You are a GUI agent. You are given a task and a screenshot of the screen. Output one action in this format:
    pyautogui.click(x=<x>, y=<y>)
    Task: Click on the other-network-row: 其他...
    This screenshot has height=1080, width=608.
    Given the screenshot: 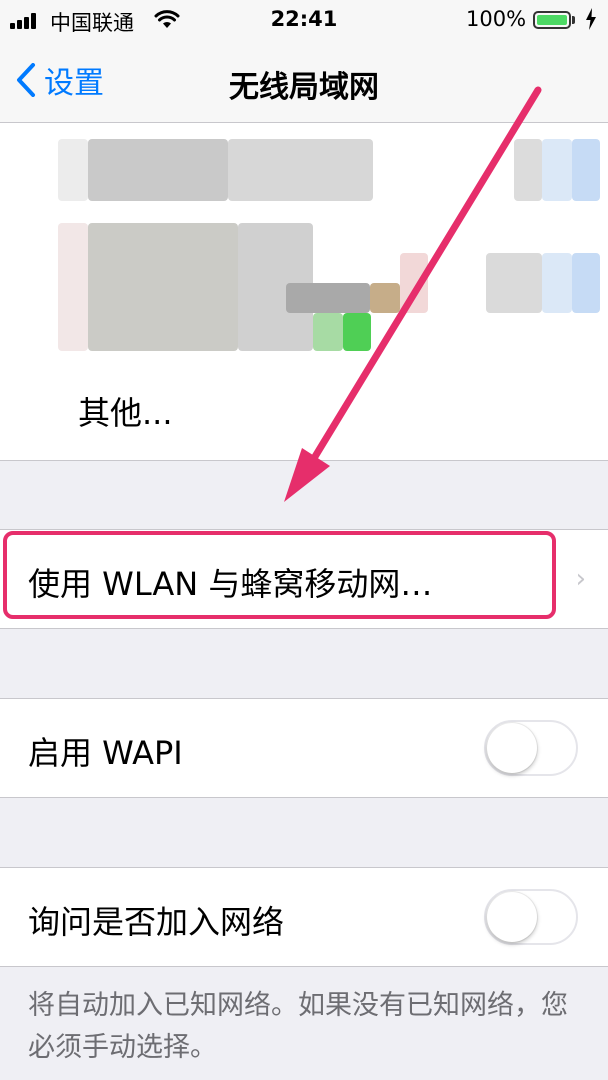 What is the action you would take?
    pyautogui.click(x=304, y=411)
    